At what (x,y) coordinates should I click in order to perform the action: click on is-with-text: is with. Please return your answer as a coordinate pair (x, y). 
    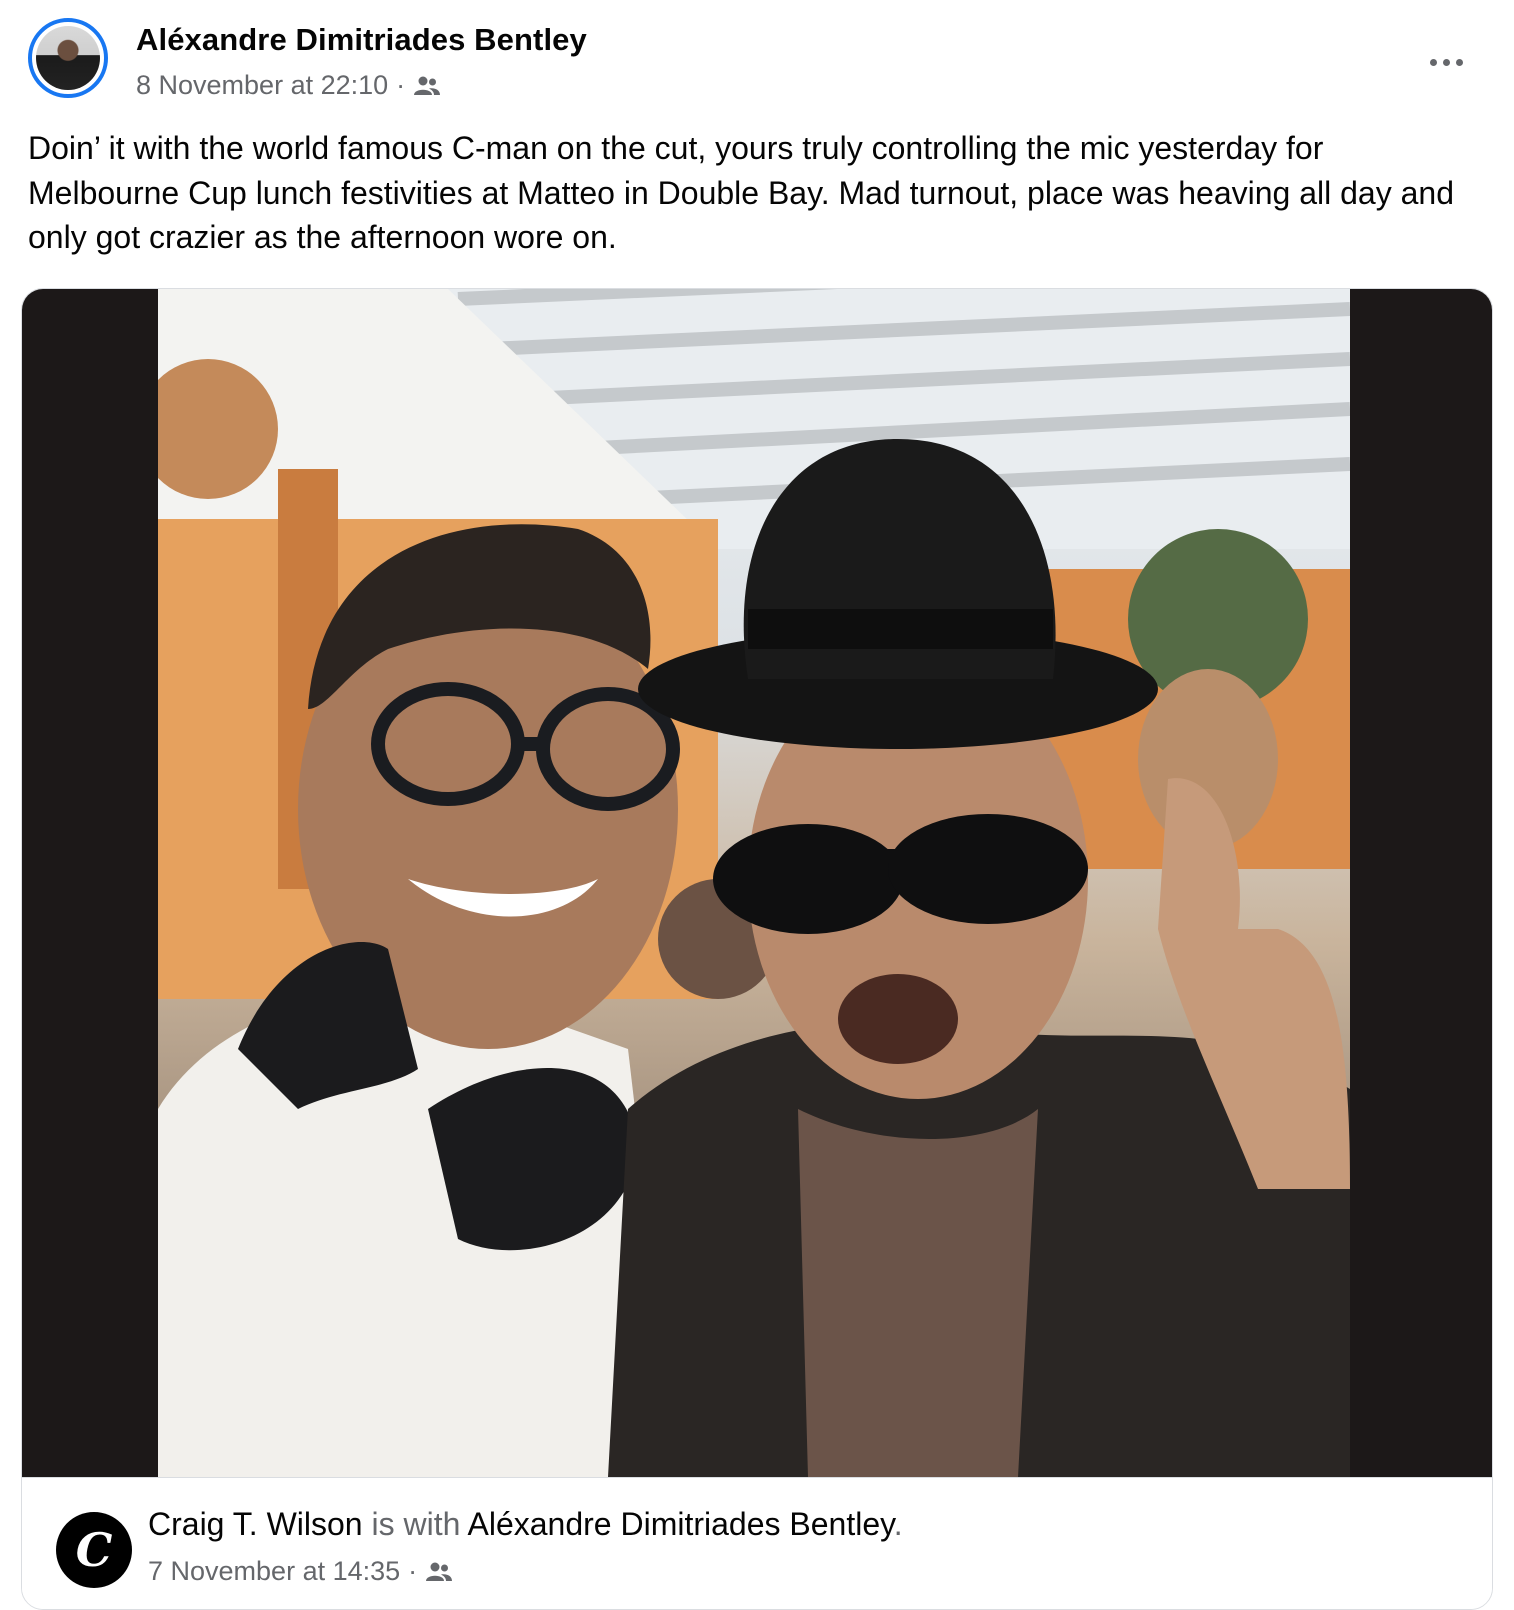
    Looking at the image, I should click on (415, 1524).